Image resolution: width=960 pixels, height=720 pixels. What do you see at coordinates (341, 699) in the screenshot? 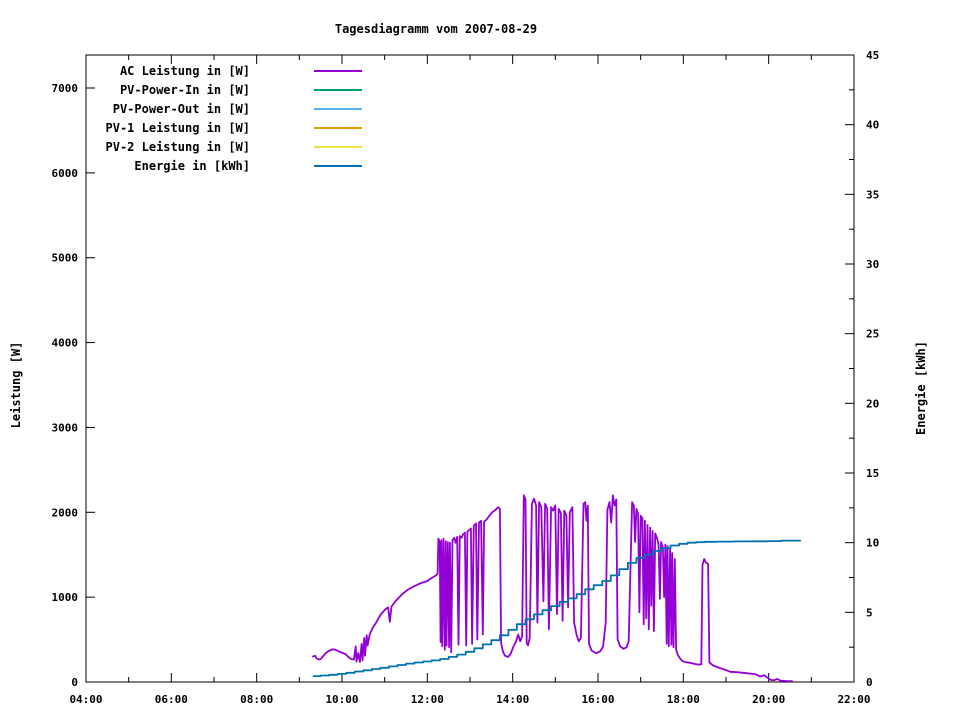
I see `svg-text: 10:00` at bounding box center [341, 699].